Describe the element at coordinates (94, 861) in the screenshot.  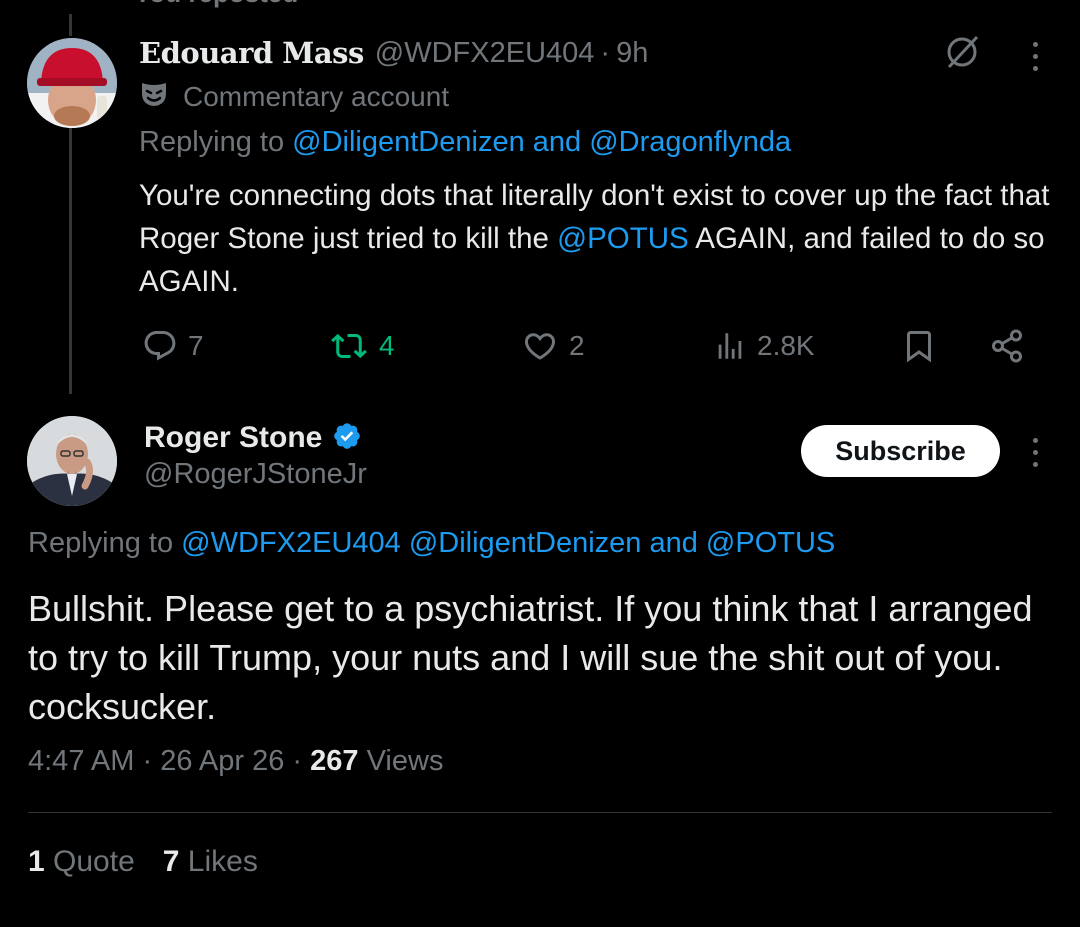
I see `quotes-label: Quote` at that location.